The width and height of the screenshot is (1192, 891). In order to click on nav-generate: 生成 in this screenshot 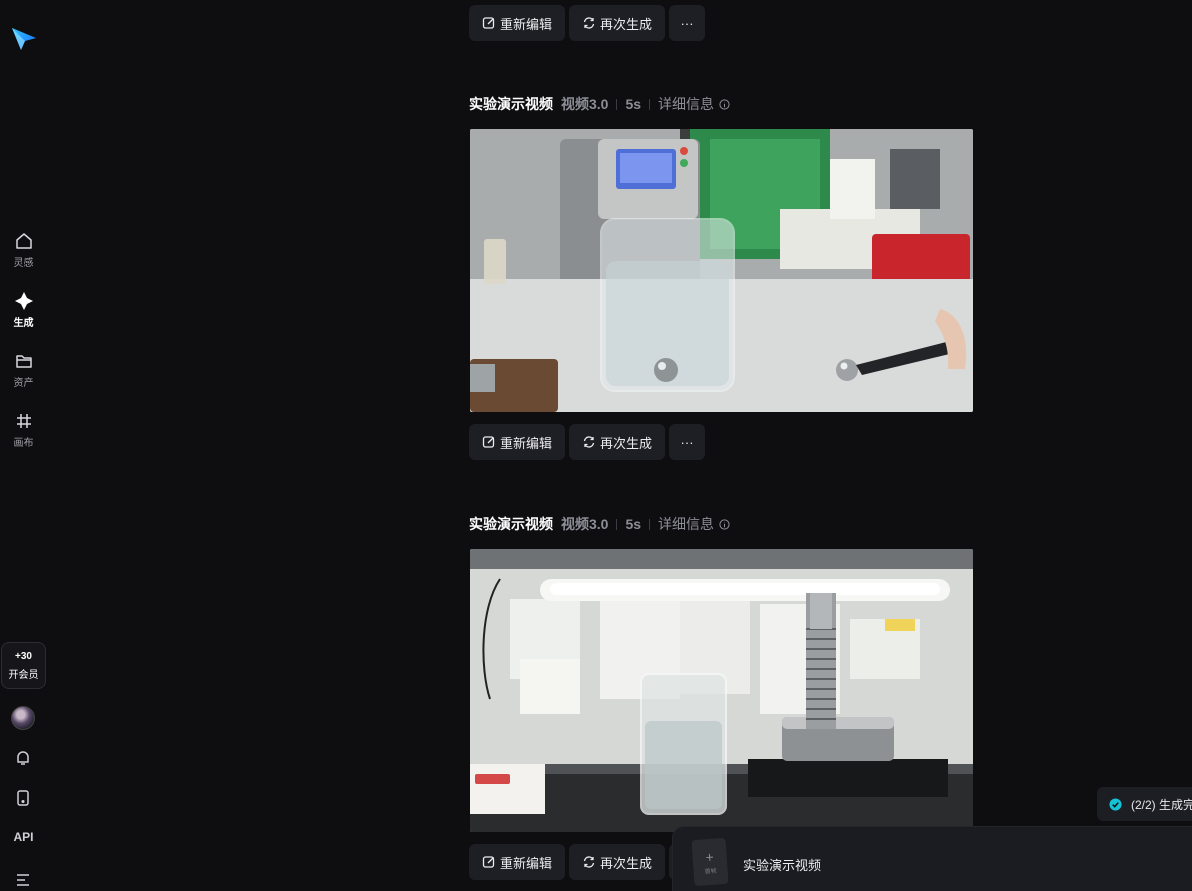, I will do `click(23, 315)`.